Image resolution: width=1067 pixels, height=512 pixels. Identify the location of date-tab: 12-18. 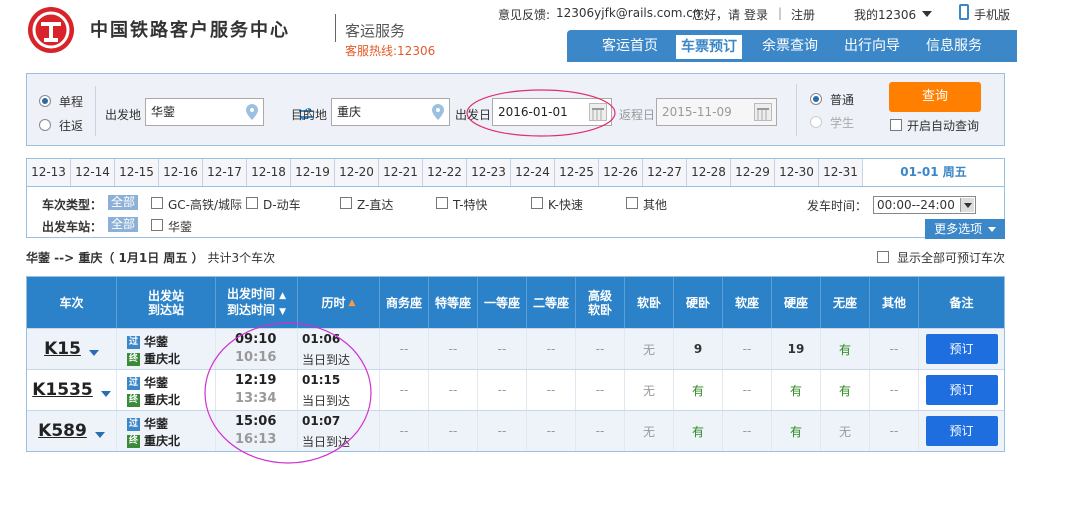
(269, 172).